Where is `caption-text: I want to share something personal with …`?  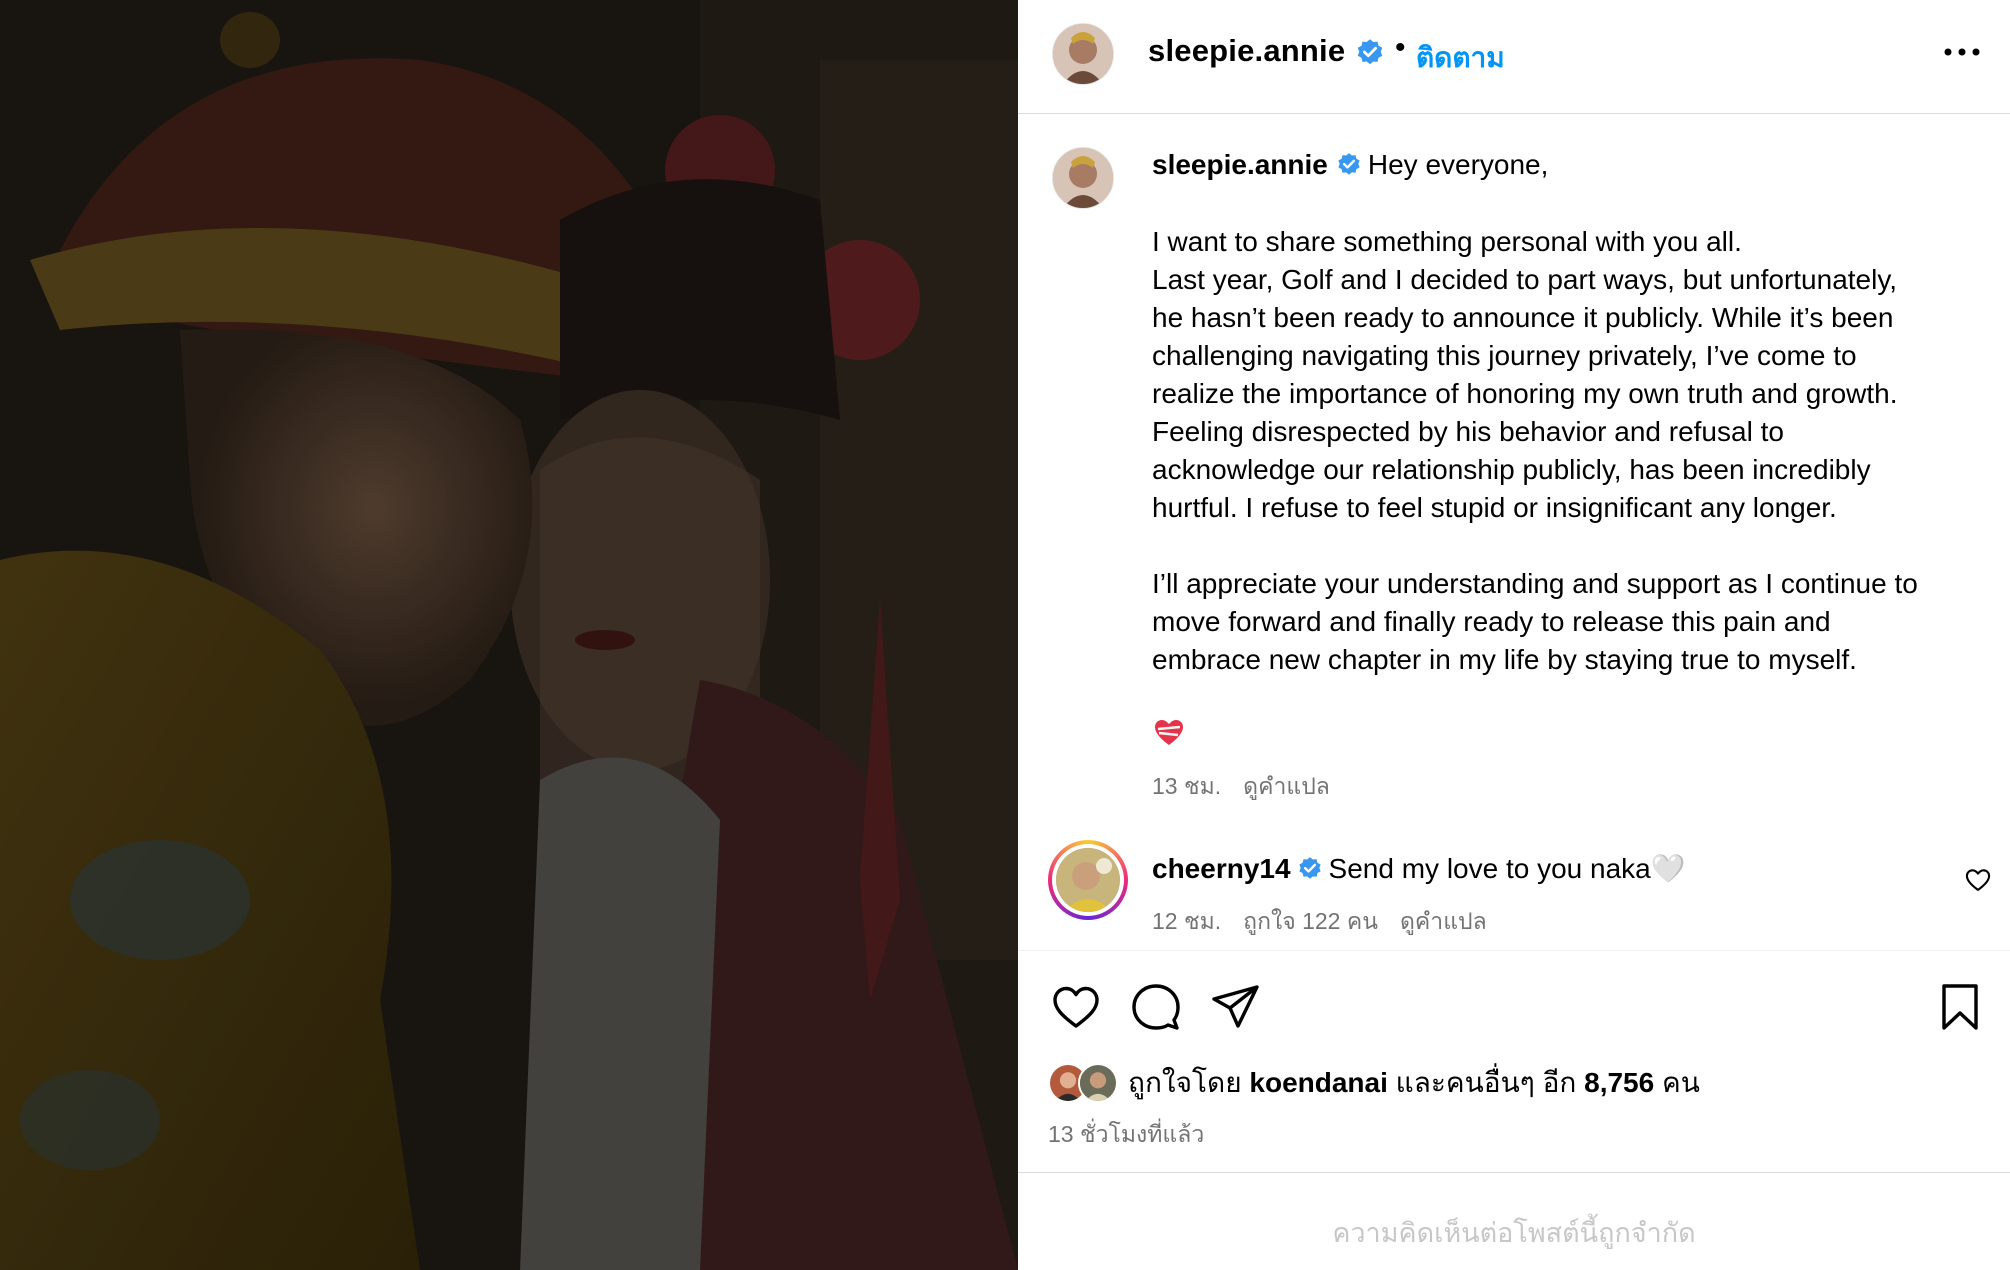 caption-text: I want to share something personal with … is located at coordinates (1562, 451).